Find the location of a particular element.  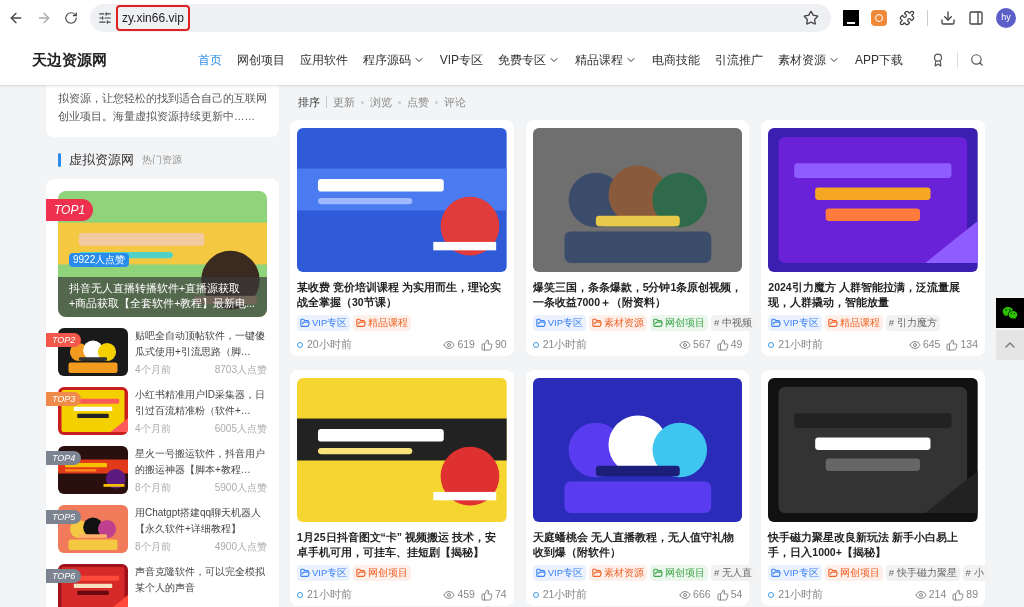

nav-link: 网创项目 is located at coordinates (260, 60).